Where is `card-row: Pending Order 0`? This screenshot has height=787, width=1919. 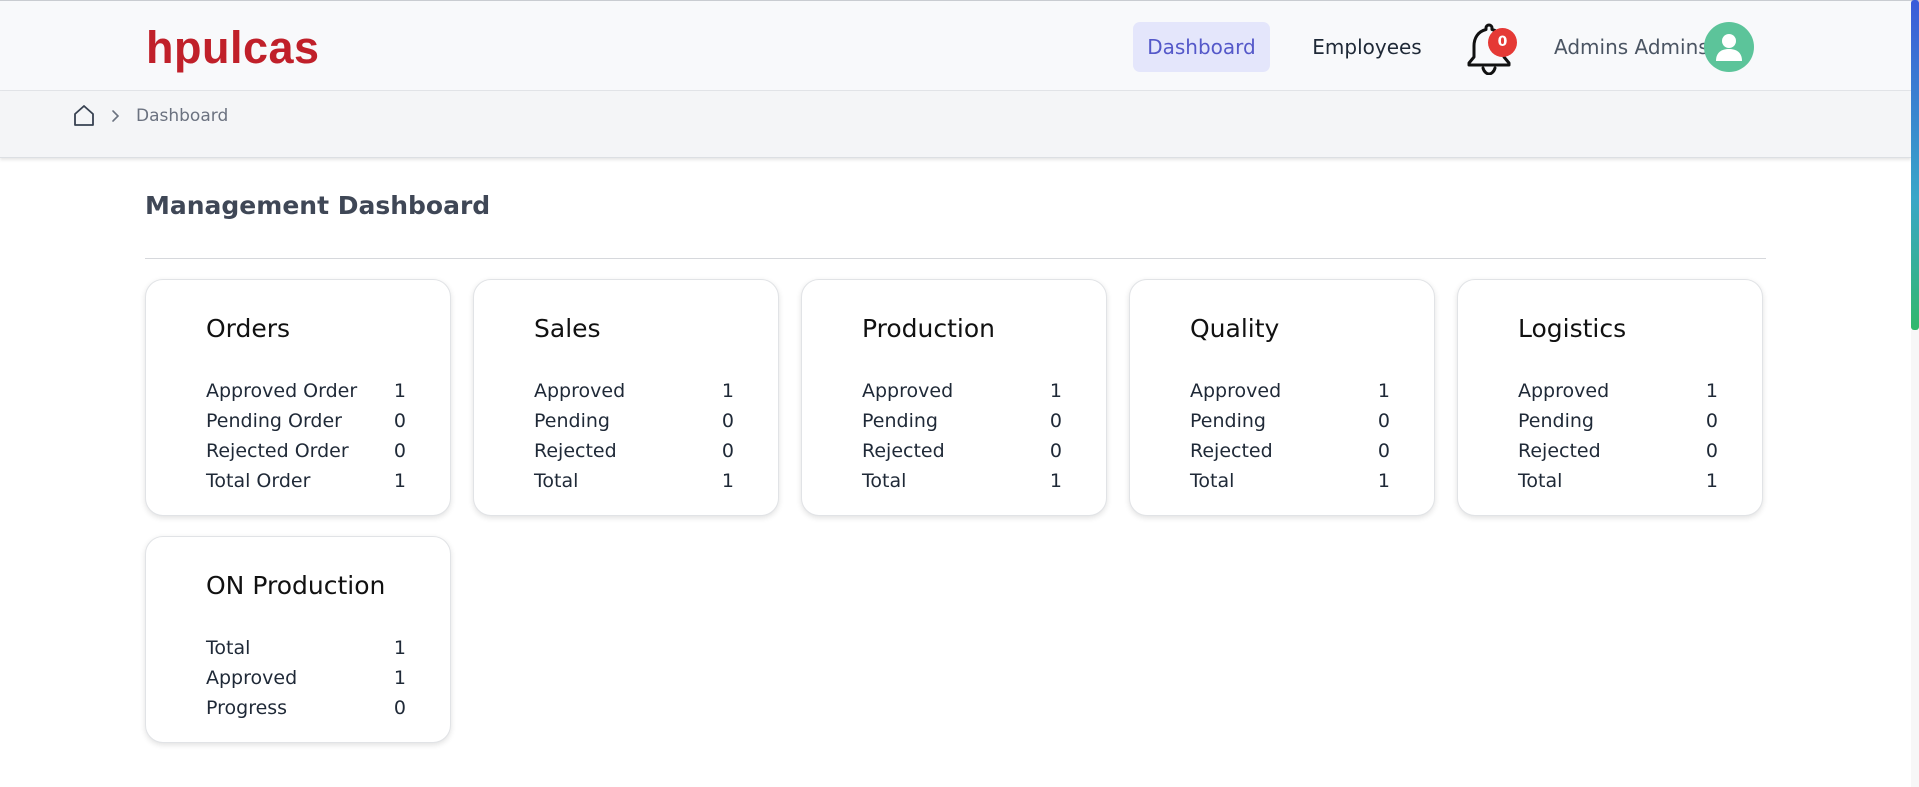
card-row: Pending Order 0 is located at coordinates (306, 425).